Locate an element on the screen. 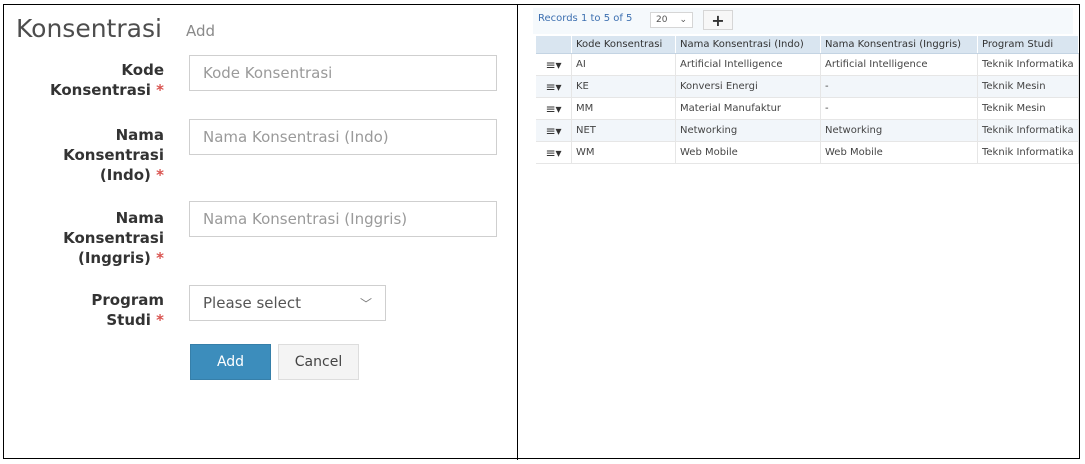  select-value: Please select is located at coordinates (252, 303).